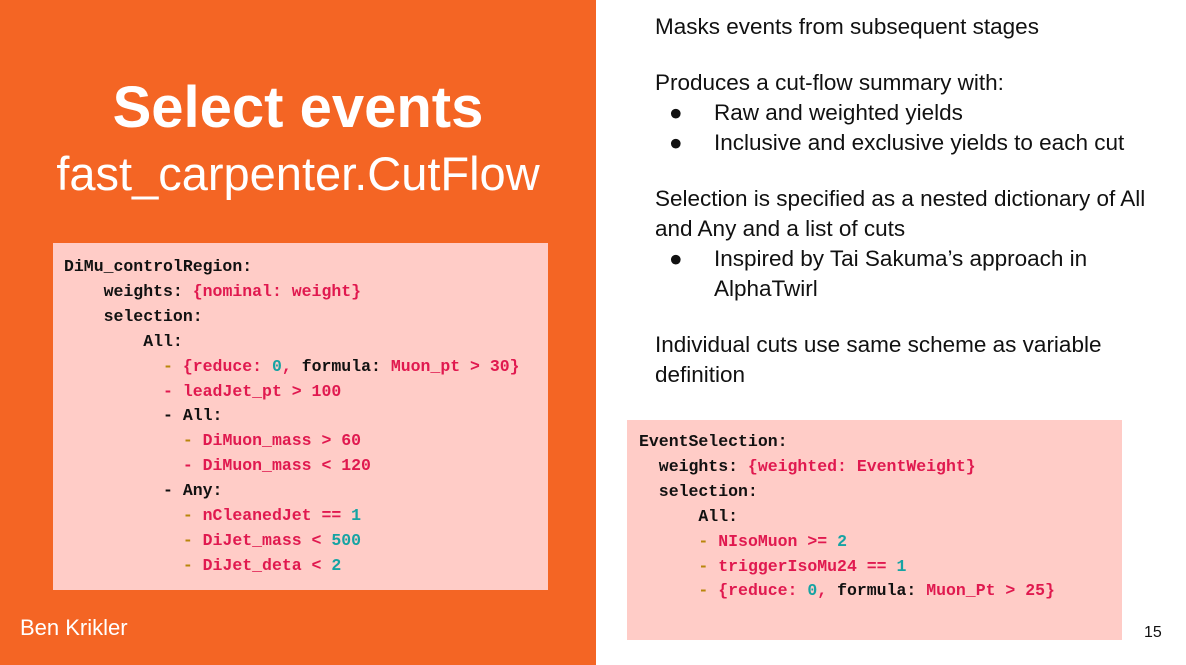 Image resolution: width=1186 pixels, height=665 pixels. What do you see at coordinates (277, 291) in the screenshot?
I see `code-token: {nominal: weight}` at bounding box center [277, 291].